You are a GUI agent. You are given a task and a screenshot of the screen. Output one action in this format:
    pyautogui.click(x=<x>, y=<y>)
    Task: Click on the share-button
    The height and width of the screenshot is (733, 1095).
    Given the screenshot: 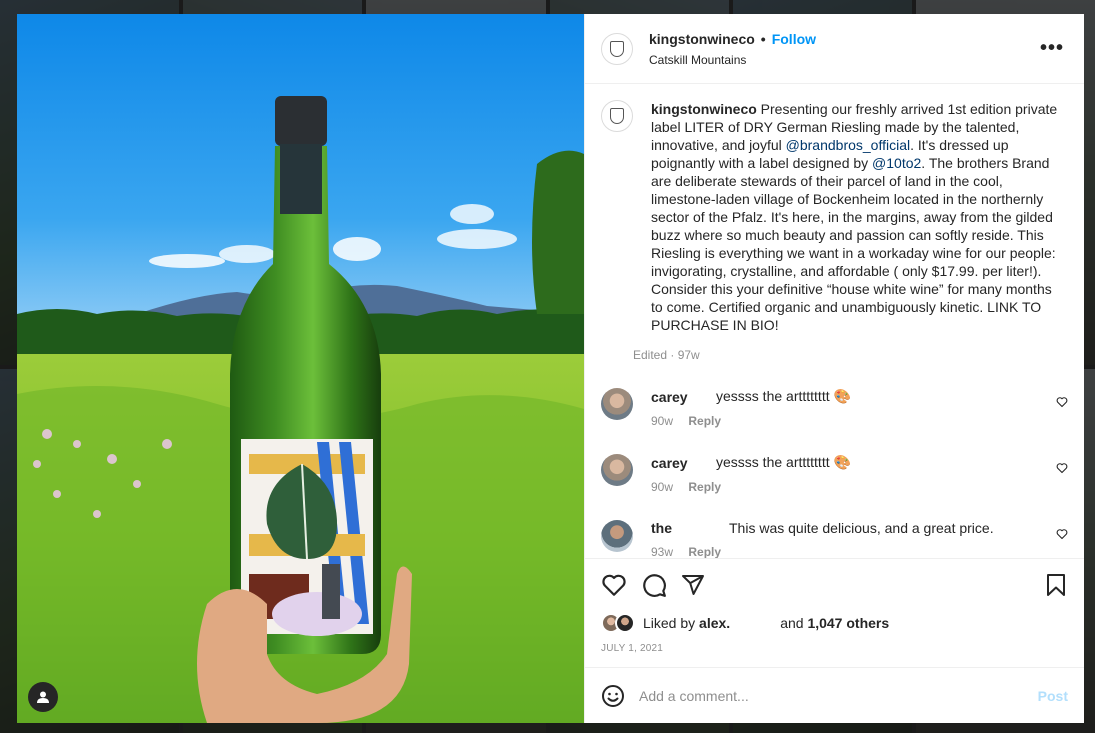 What is the action you would take?
    pyautogui.click(x=693, y=585)
    